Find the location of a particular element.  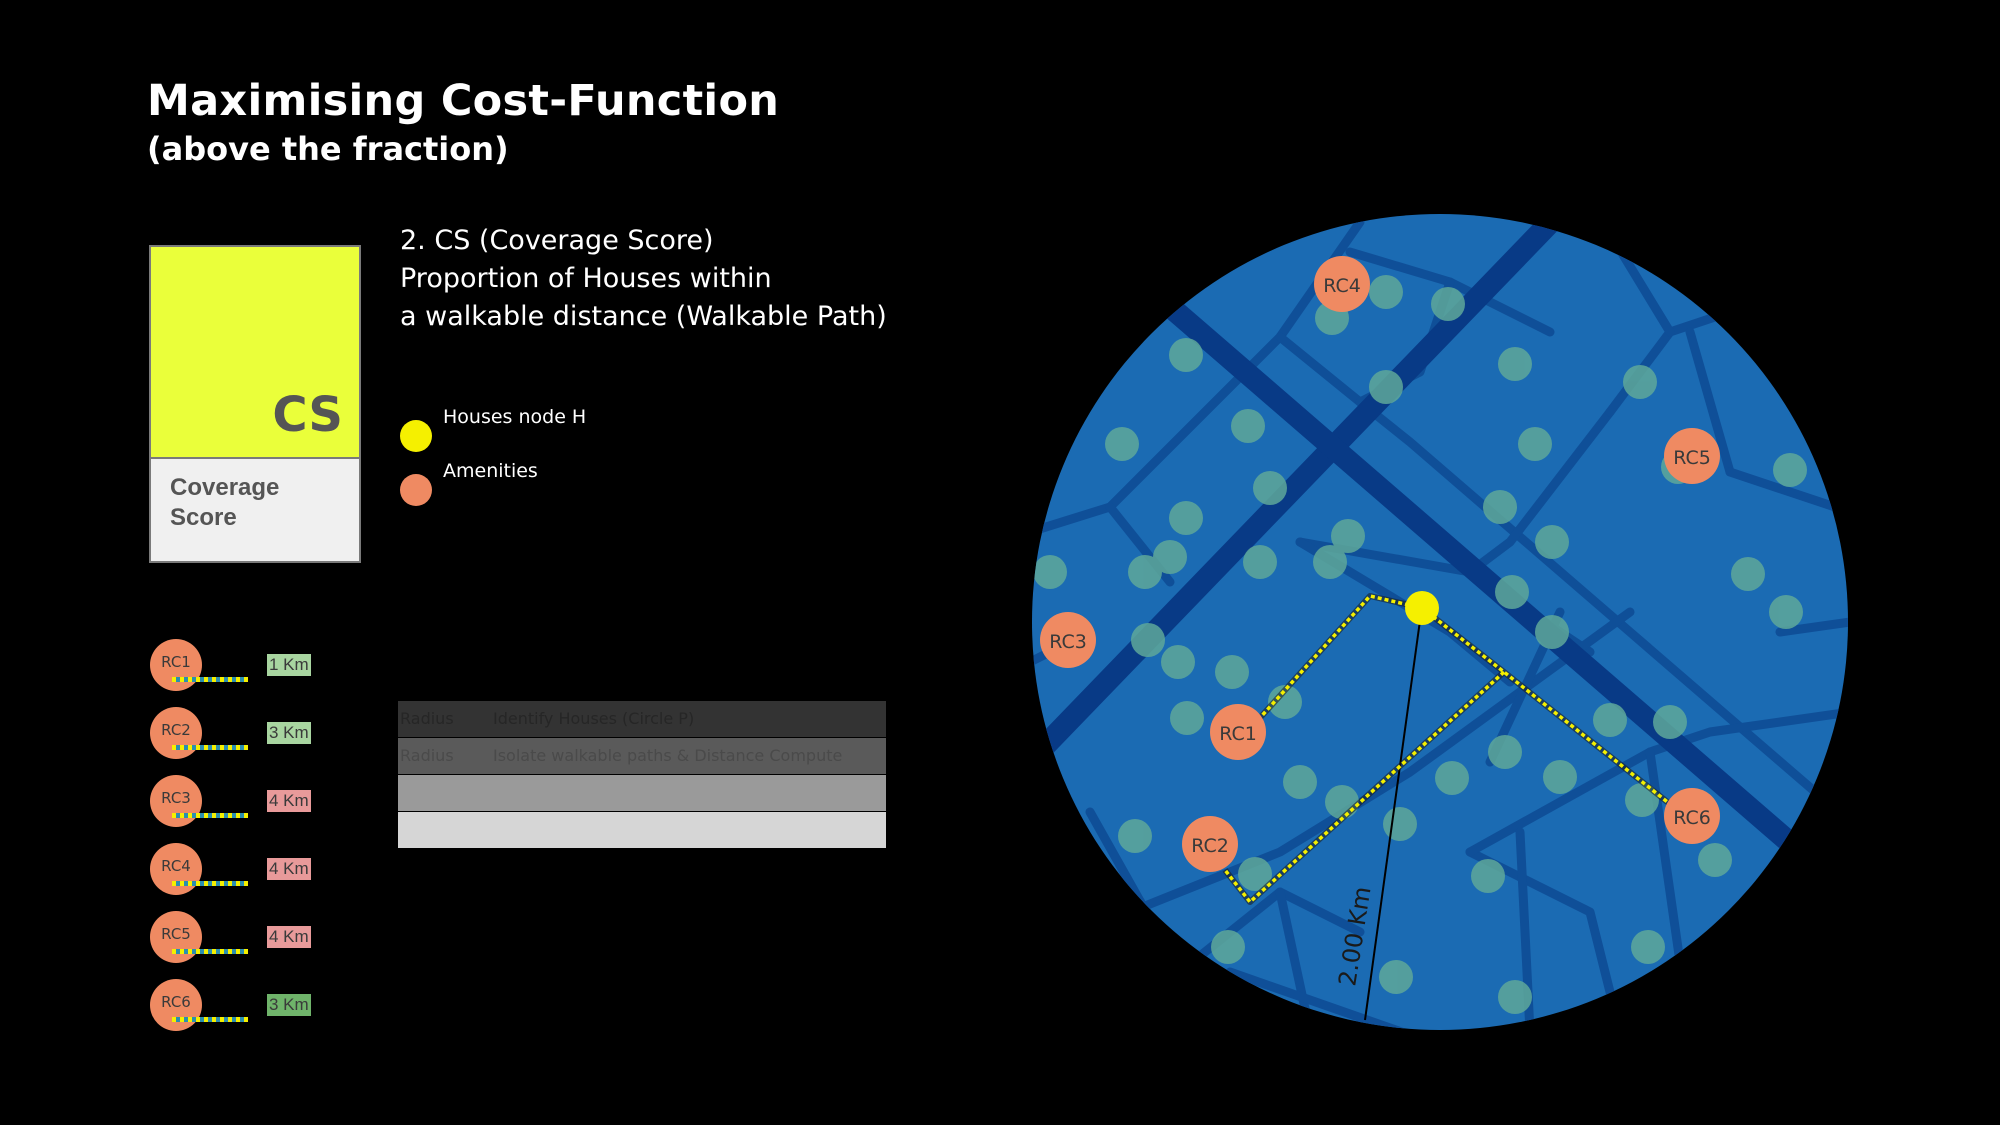

coverage-score-label: Coverage Score is located at coordinates (225, 502).